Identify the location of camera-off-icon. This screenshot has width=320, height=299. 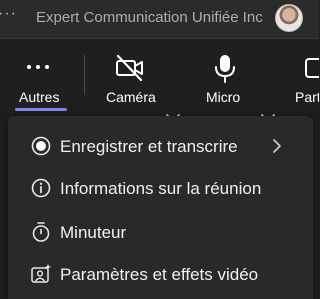
(129, 68).